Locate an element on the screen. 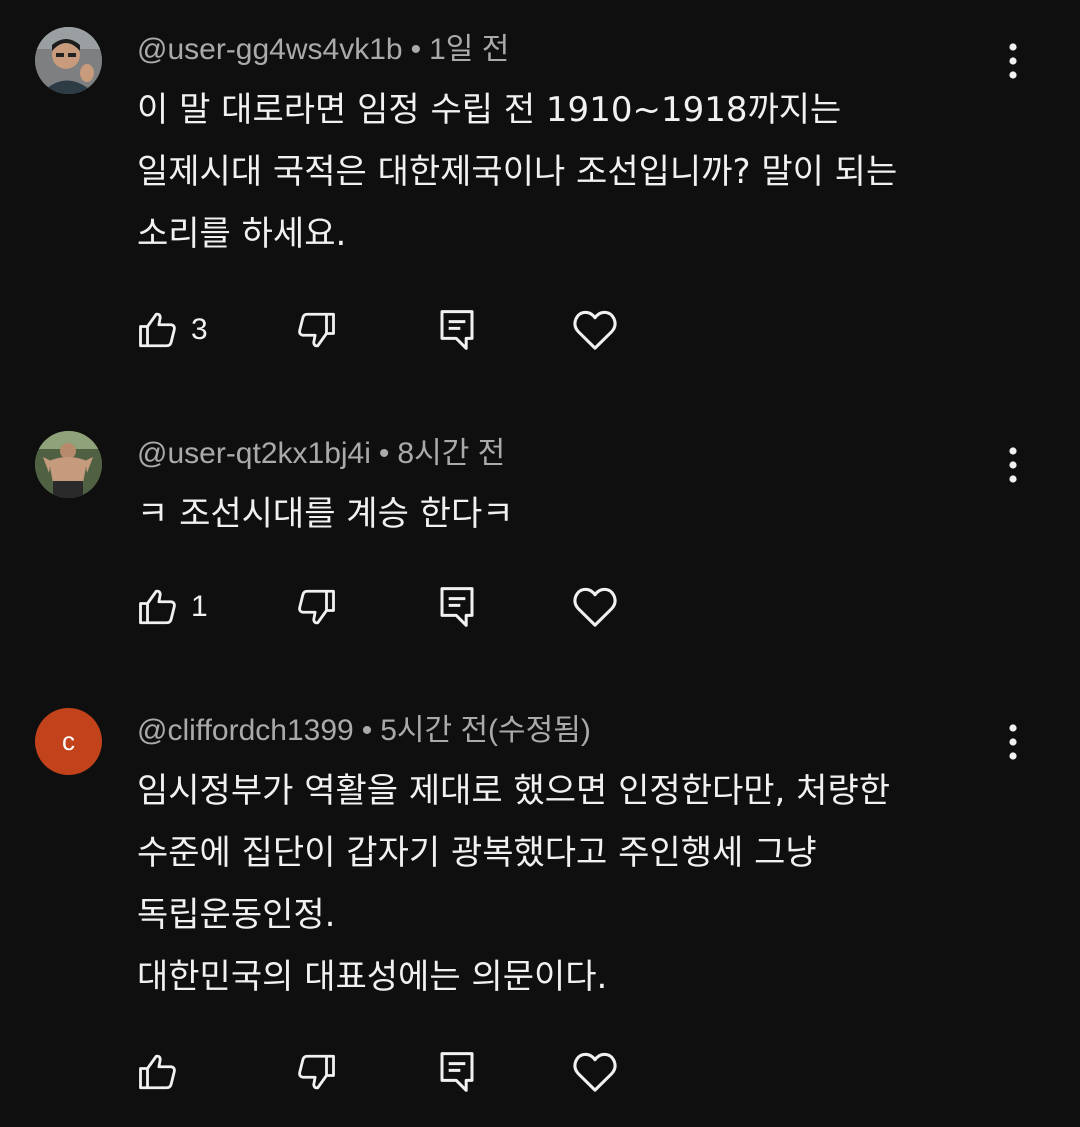  avatar: c is located at coordinates (68, 741).